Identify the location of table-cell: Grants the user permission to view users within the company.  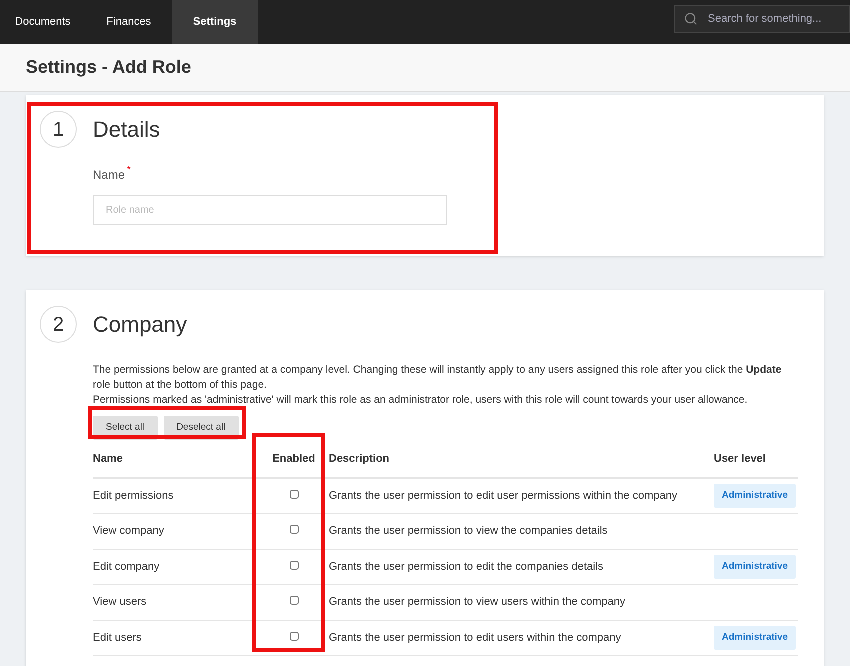
(521, 602).